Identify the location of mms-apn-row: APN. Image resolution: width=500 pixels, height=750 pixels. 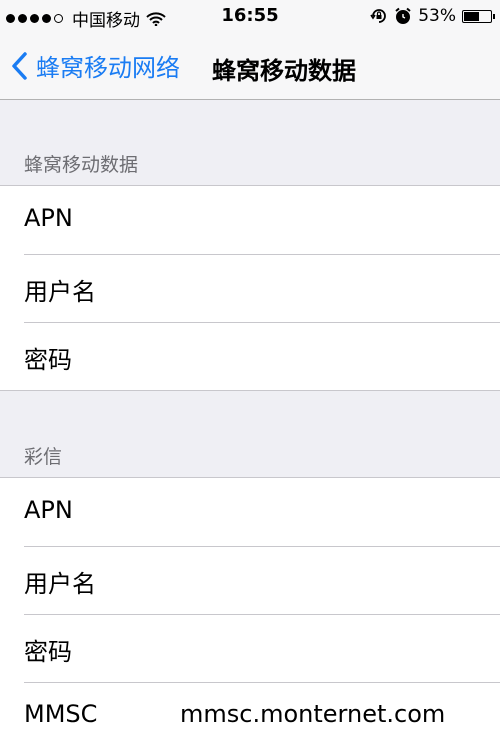
(250, 512).